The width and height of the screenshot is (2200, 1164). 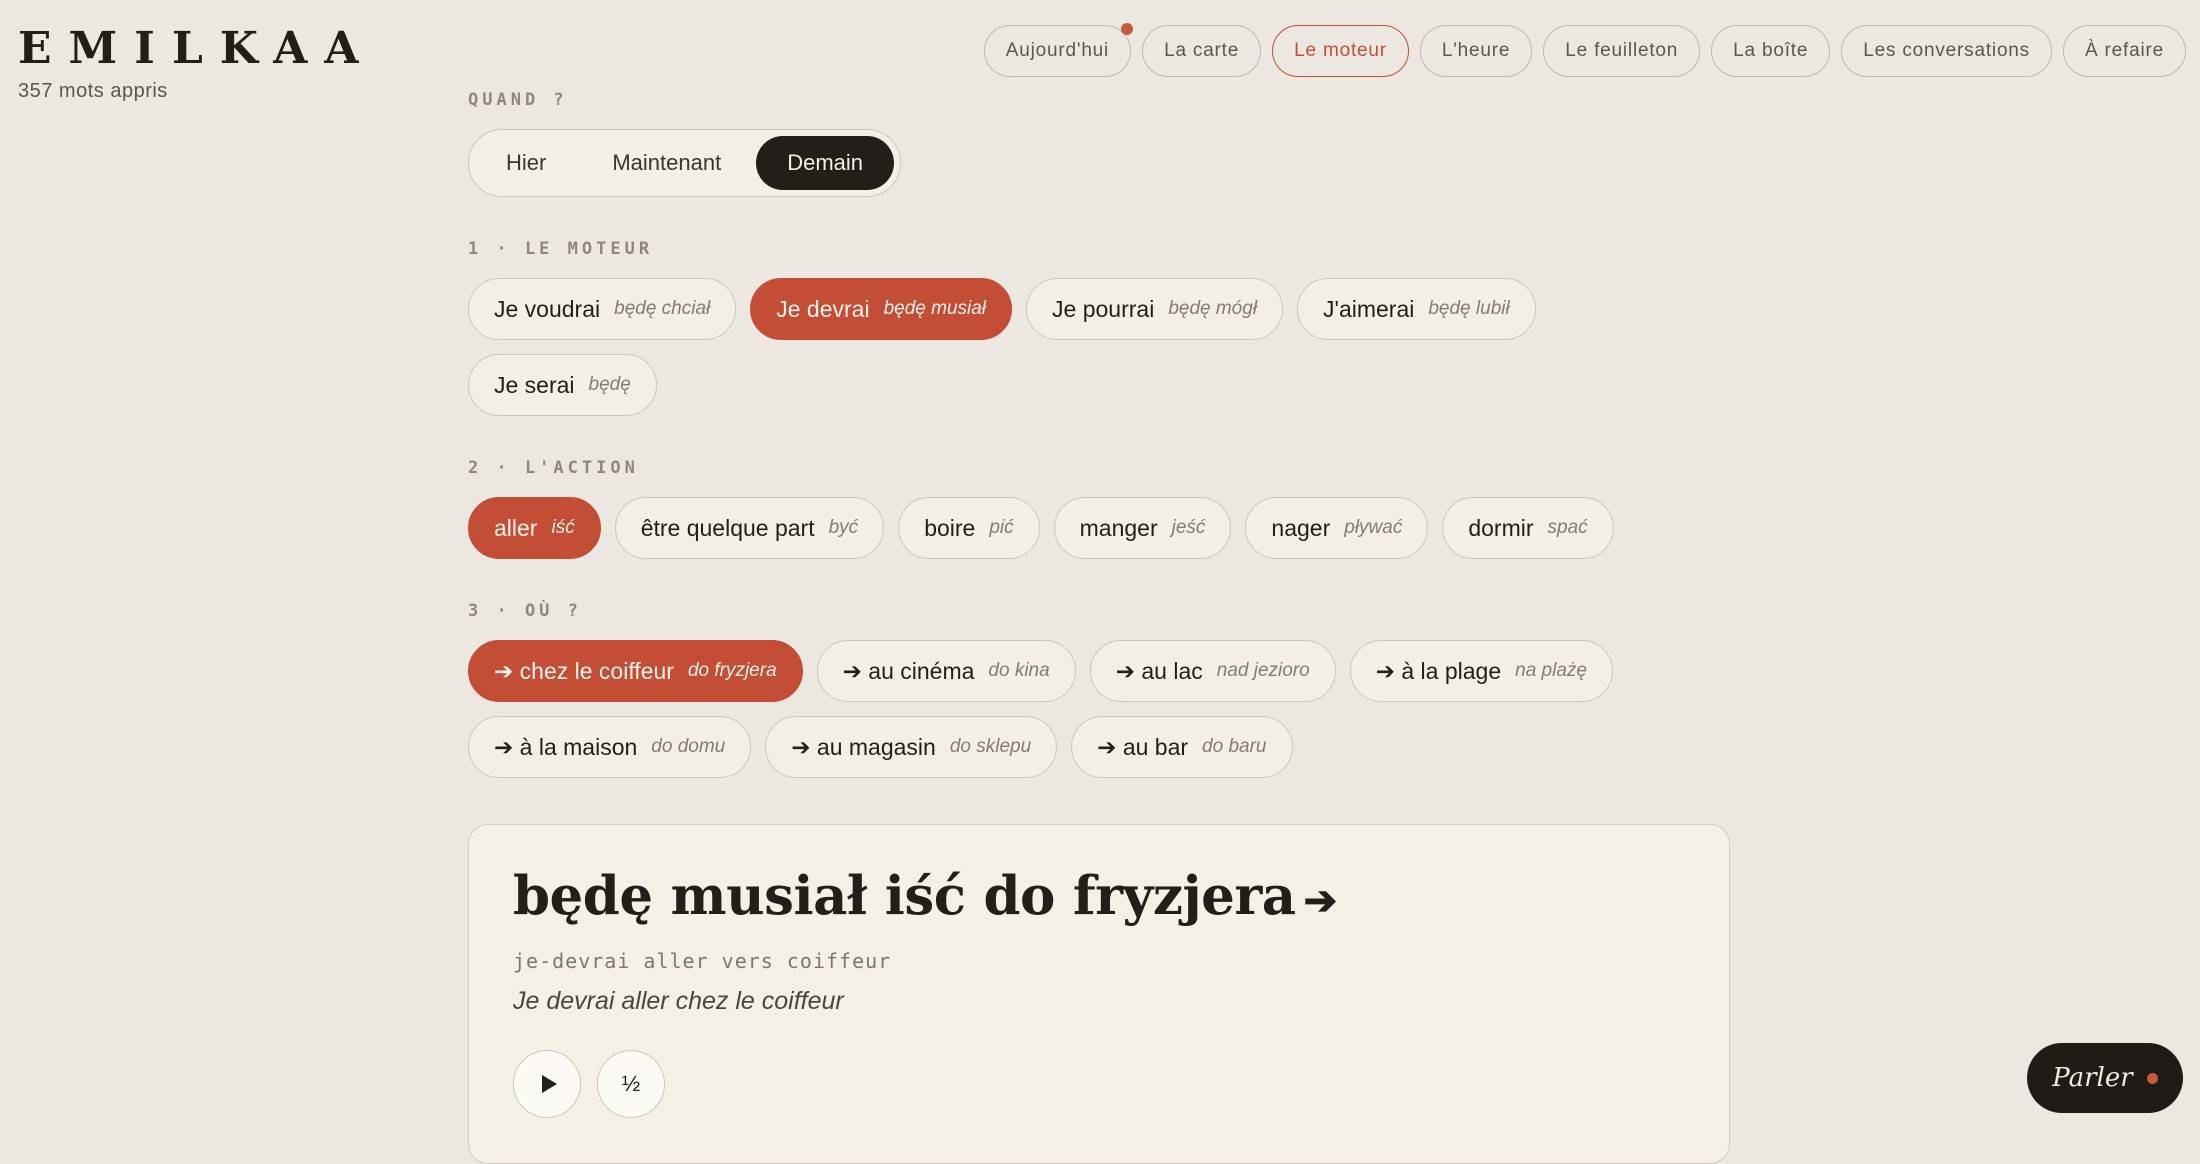 What do you see at coordinates (727, 527) in the screenshot?
I see `chip-french: être quelque part` at bounding box center [727, 527].